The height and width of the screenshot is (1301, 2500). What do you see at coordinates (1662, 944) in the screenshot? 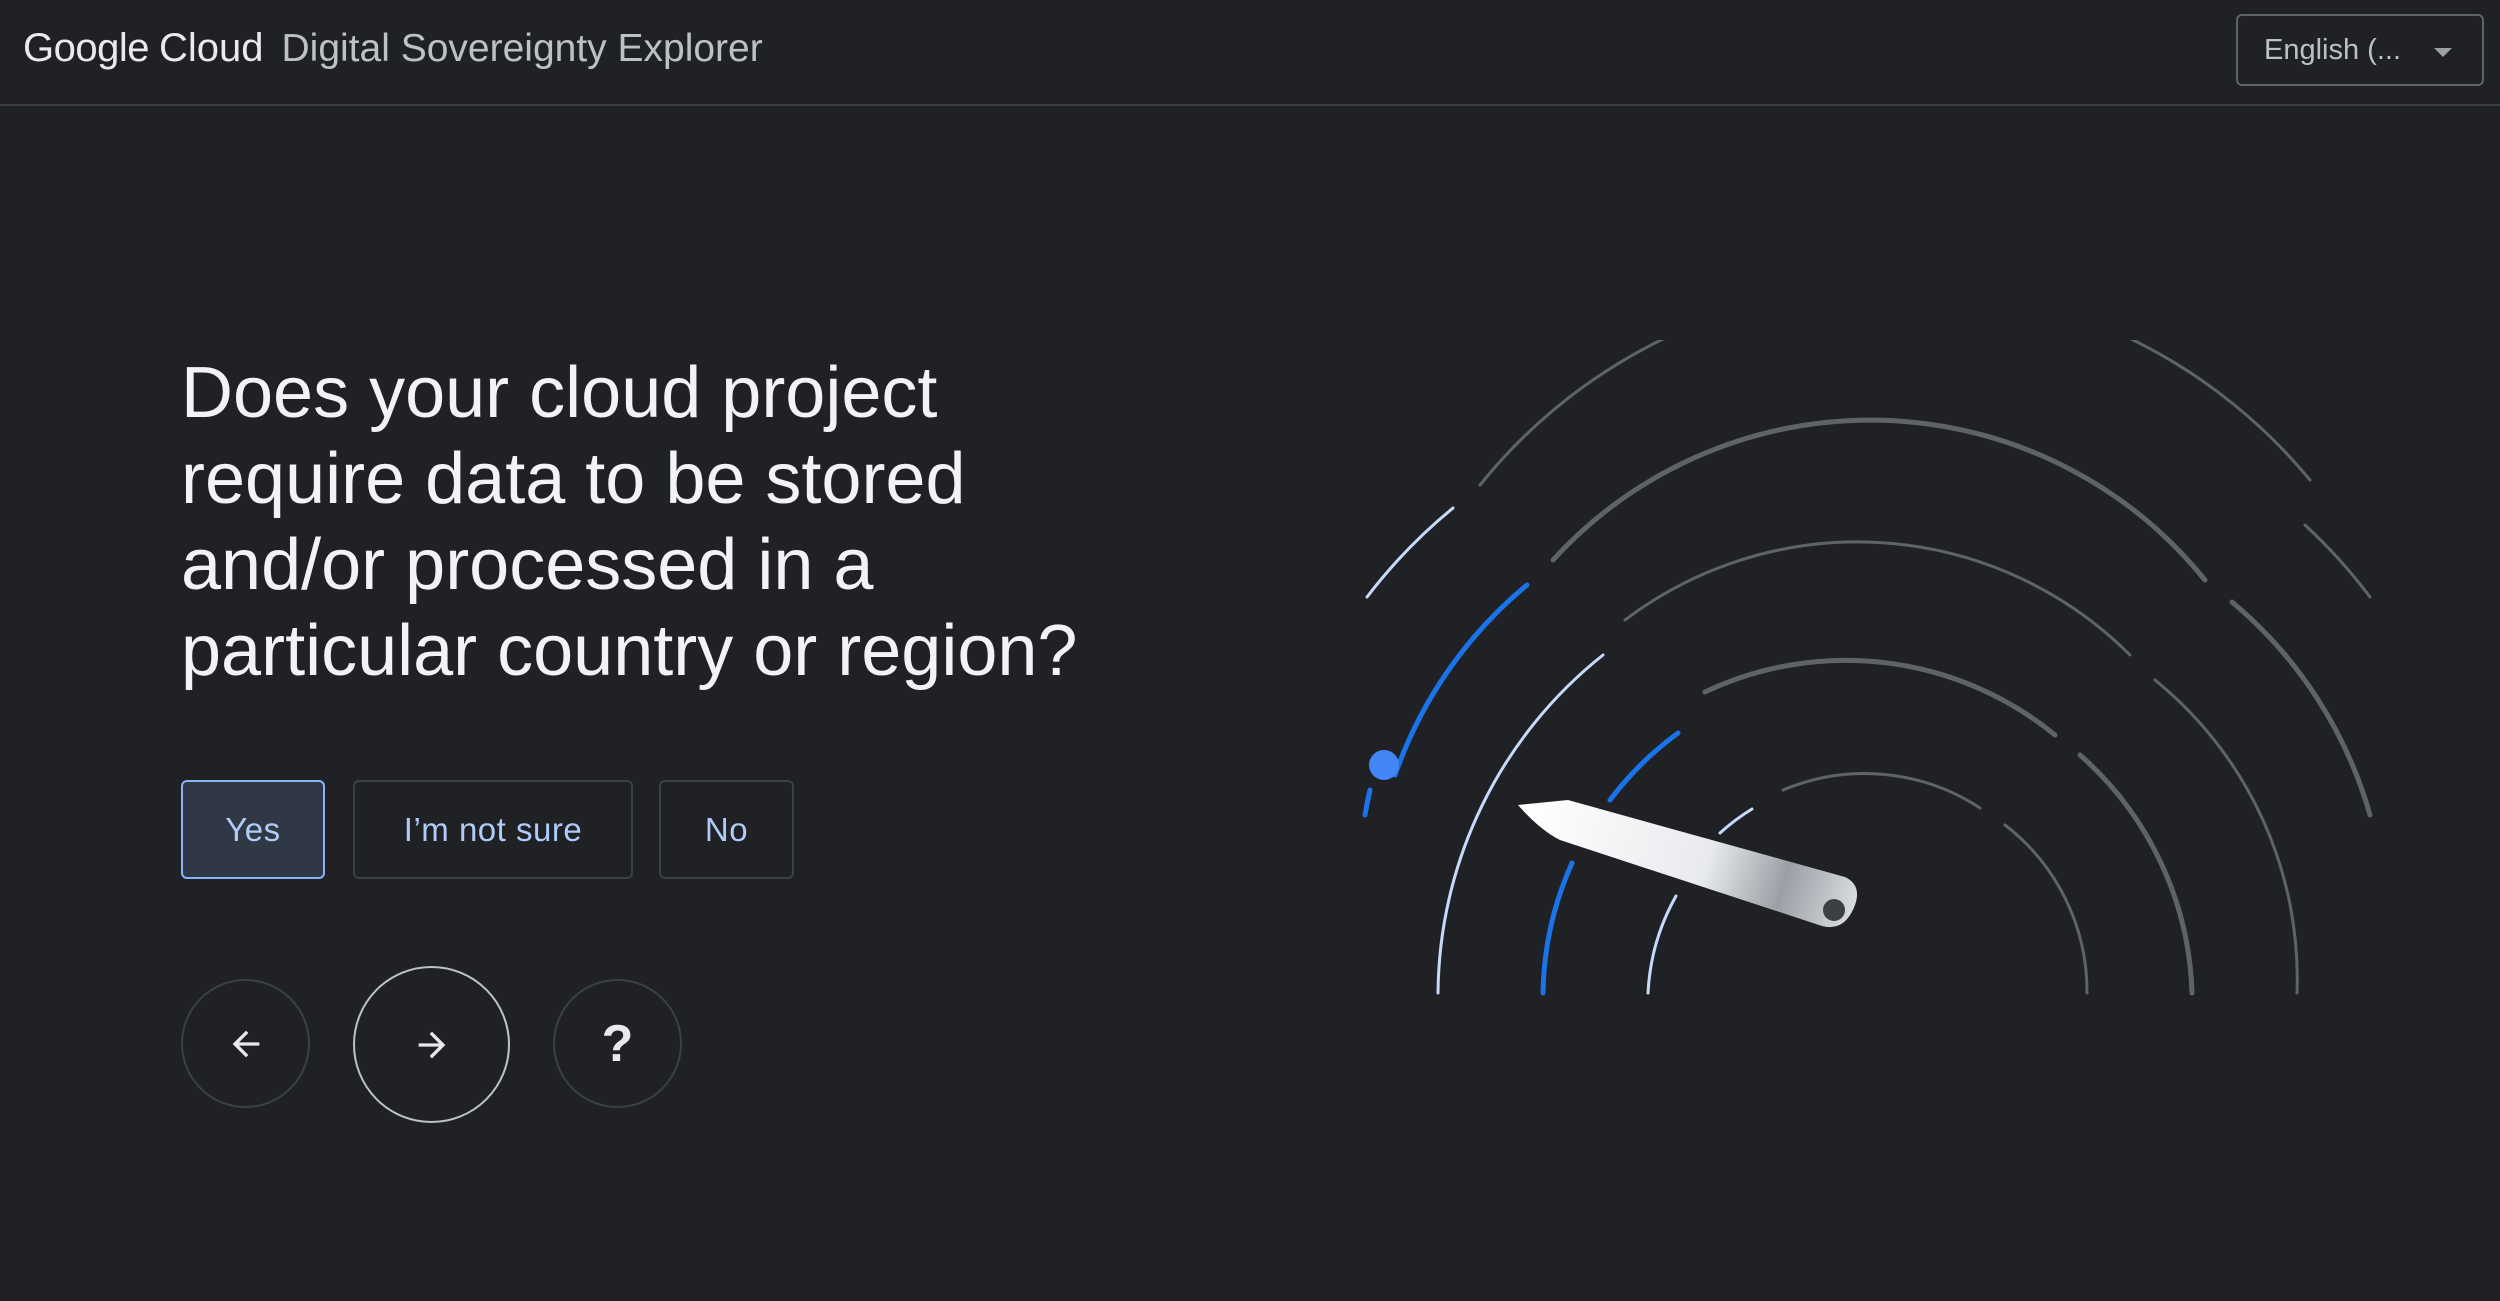
I see `radar-arc-inner-light-lower` at bounding box center [1662, 944].